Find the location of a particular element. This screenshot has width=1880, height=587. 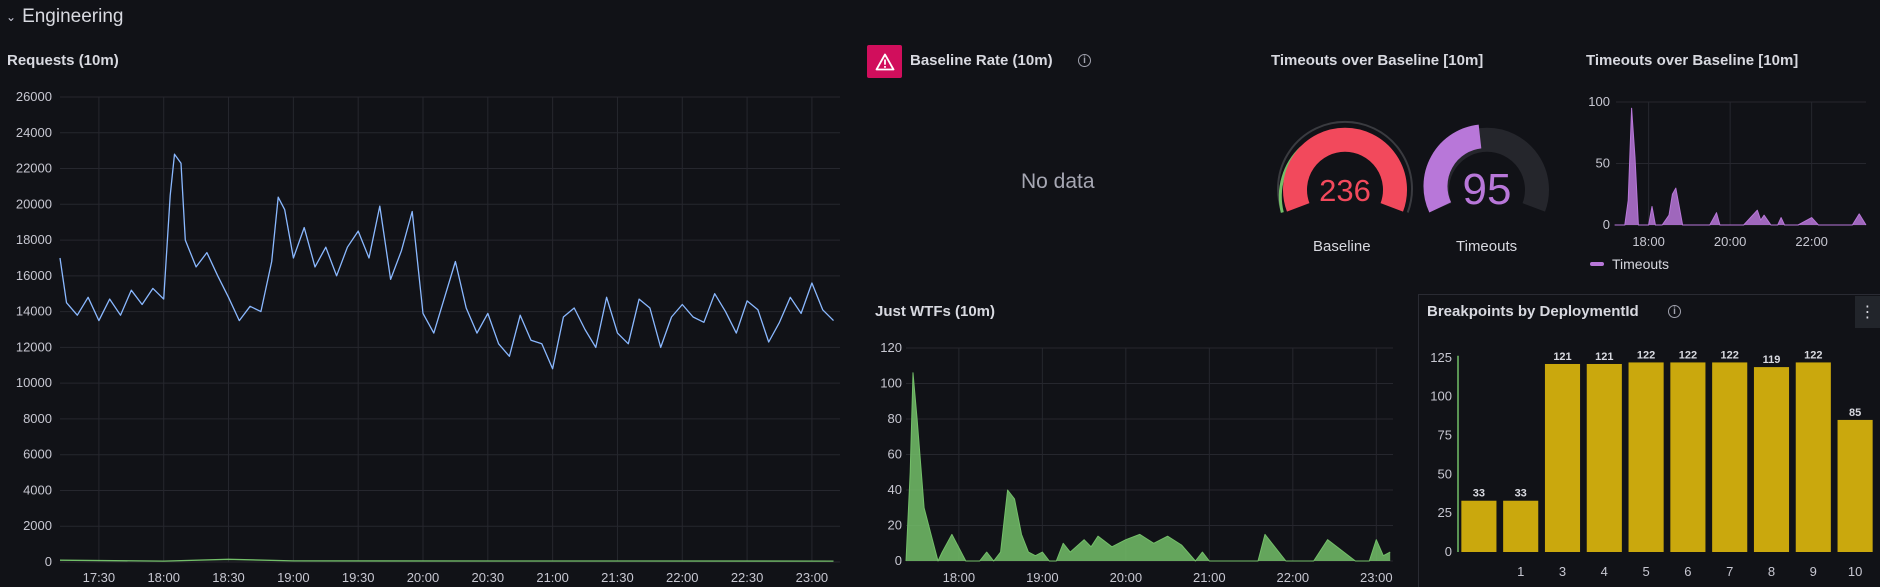

y-tick-label: 120 is located at coordinates (891, 347).